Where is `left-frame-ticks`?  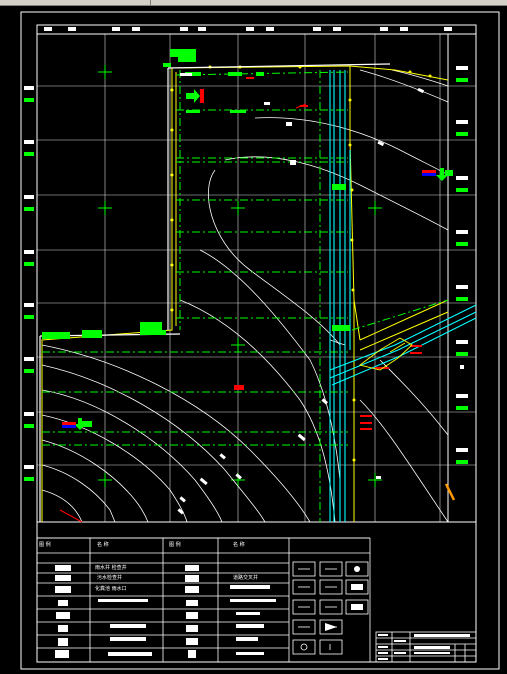
left-frame-ticks is located at coordinates (29, 283).